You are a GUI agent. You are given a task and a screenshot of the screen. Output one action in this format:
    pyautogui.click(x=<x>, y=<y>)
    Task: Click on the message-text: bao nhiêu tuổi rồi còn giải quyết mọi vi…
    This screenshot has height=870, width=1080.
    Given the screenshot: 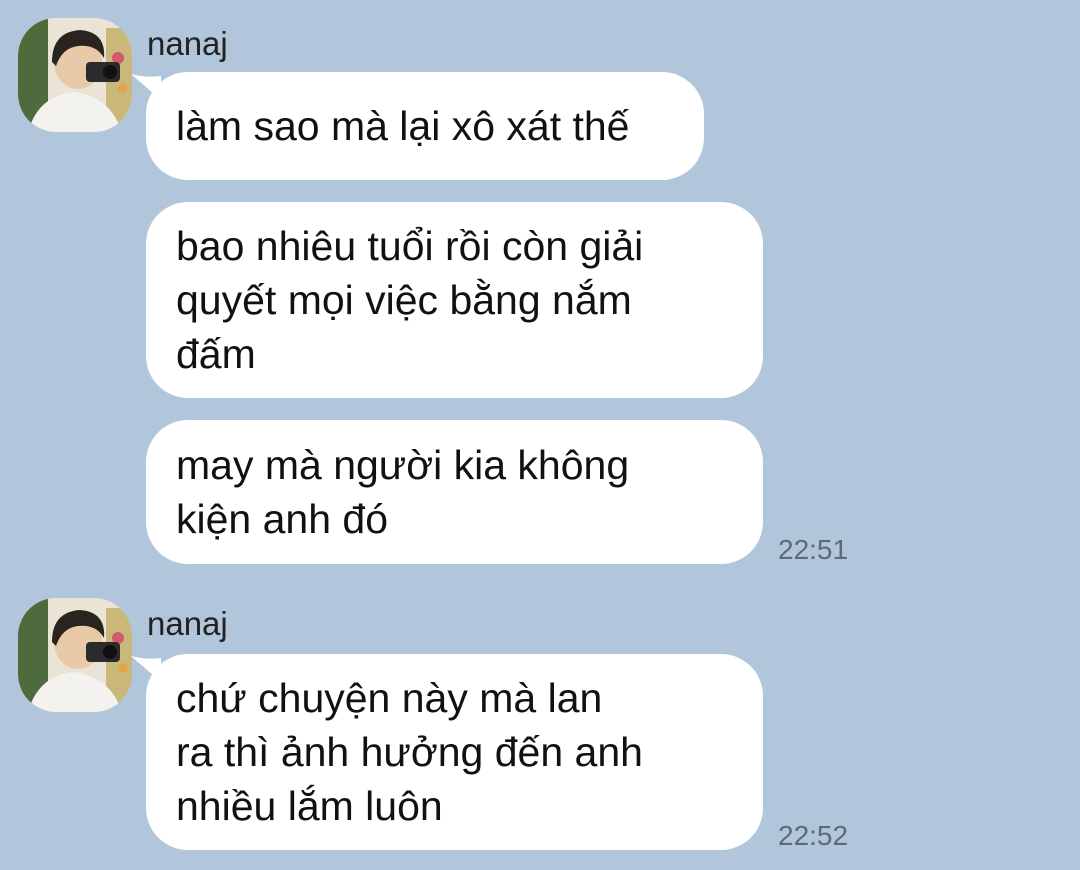 What is the action you would take?
    pyautogui.click(x=410, y=300)
    